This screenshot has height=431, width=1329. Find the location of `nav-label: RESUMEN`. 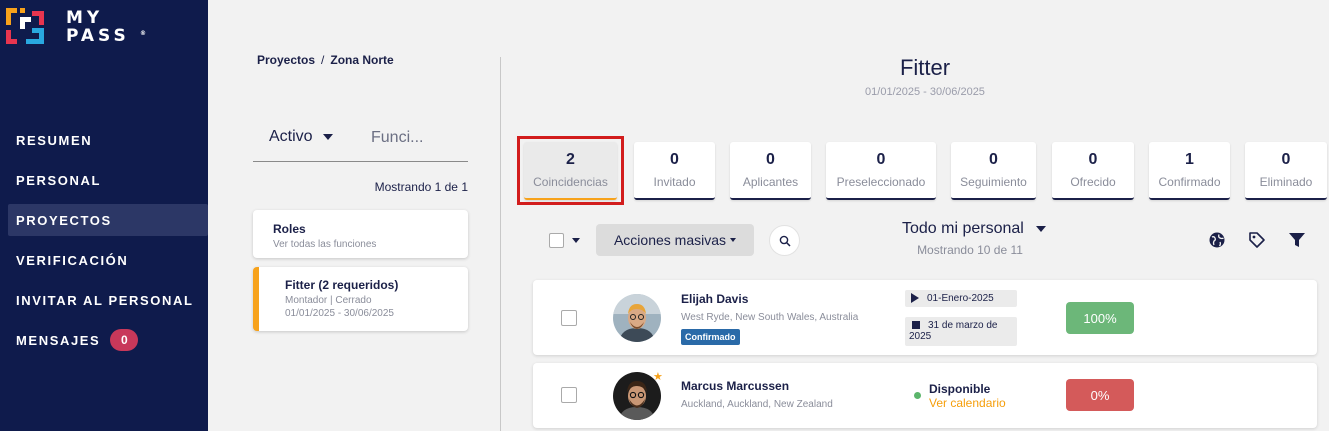

nav-label: RESUMEN is located at coordinates (54, 140).